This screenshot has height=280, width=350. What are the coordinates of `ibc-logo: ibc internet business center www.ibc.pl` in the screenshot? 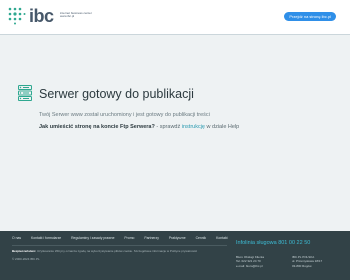 It's located at (49, 17).